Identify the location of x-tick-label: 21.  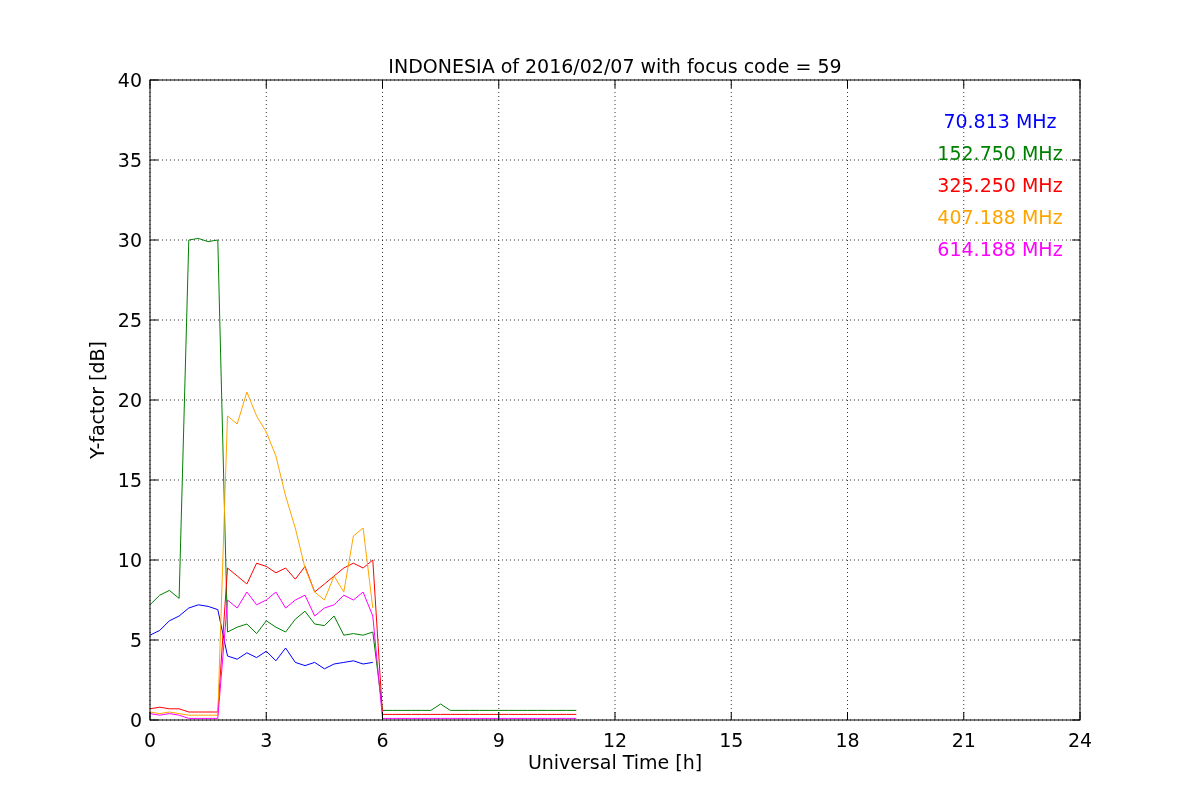
(963, 740).